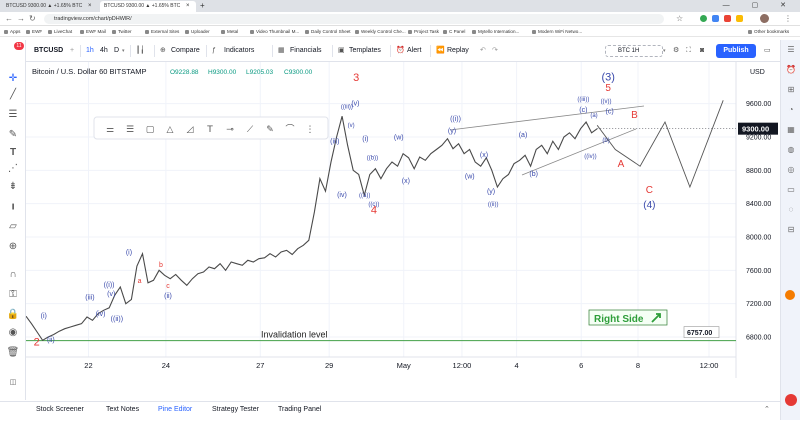  I want to click on hotlist-icon: ◔, so click(791, 110).